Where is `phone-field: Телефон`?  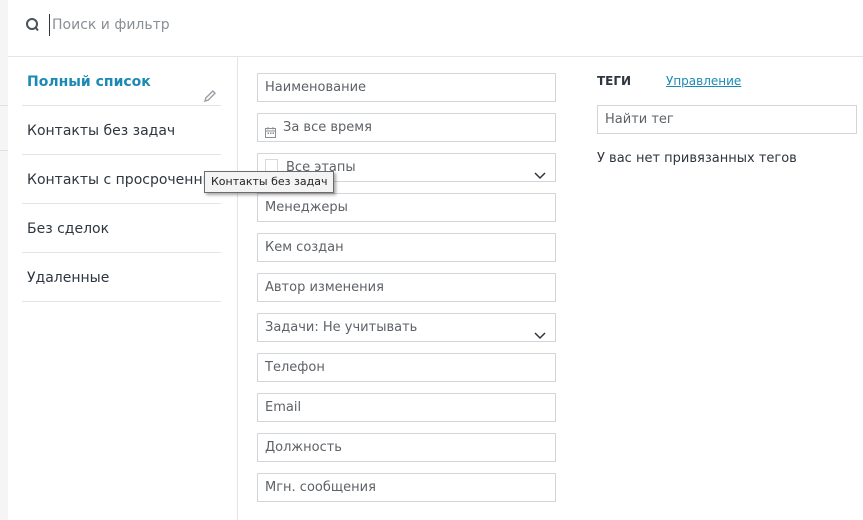
phone-field: Телефон is located at coordinates (406, 367).